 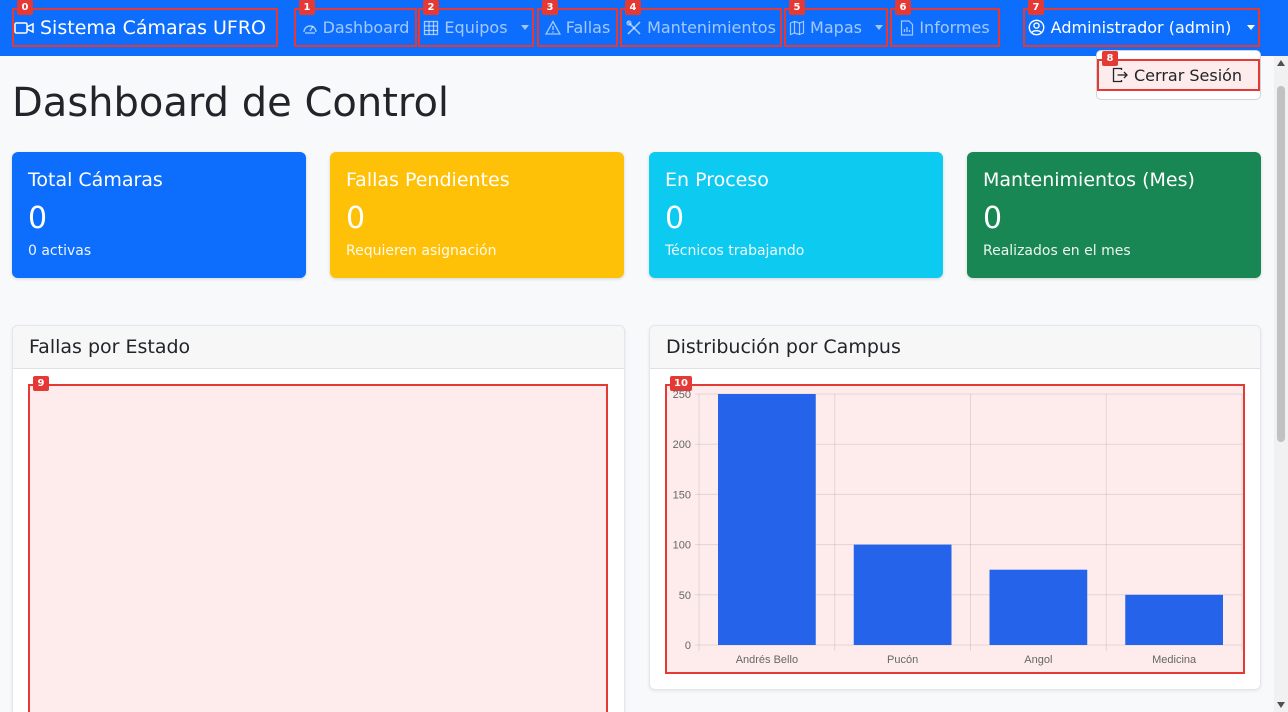 What do you see at coordinates (307, 7) in the screenshot?
I see `marker-1: 1` at bounding box center [307, 7].